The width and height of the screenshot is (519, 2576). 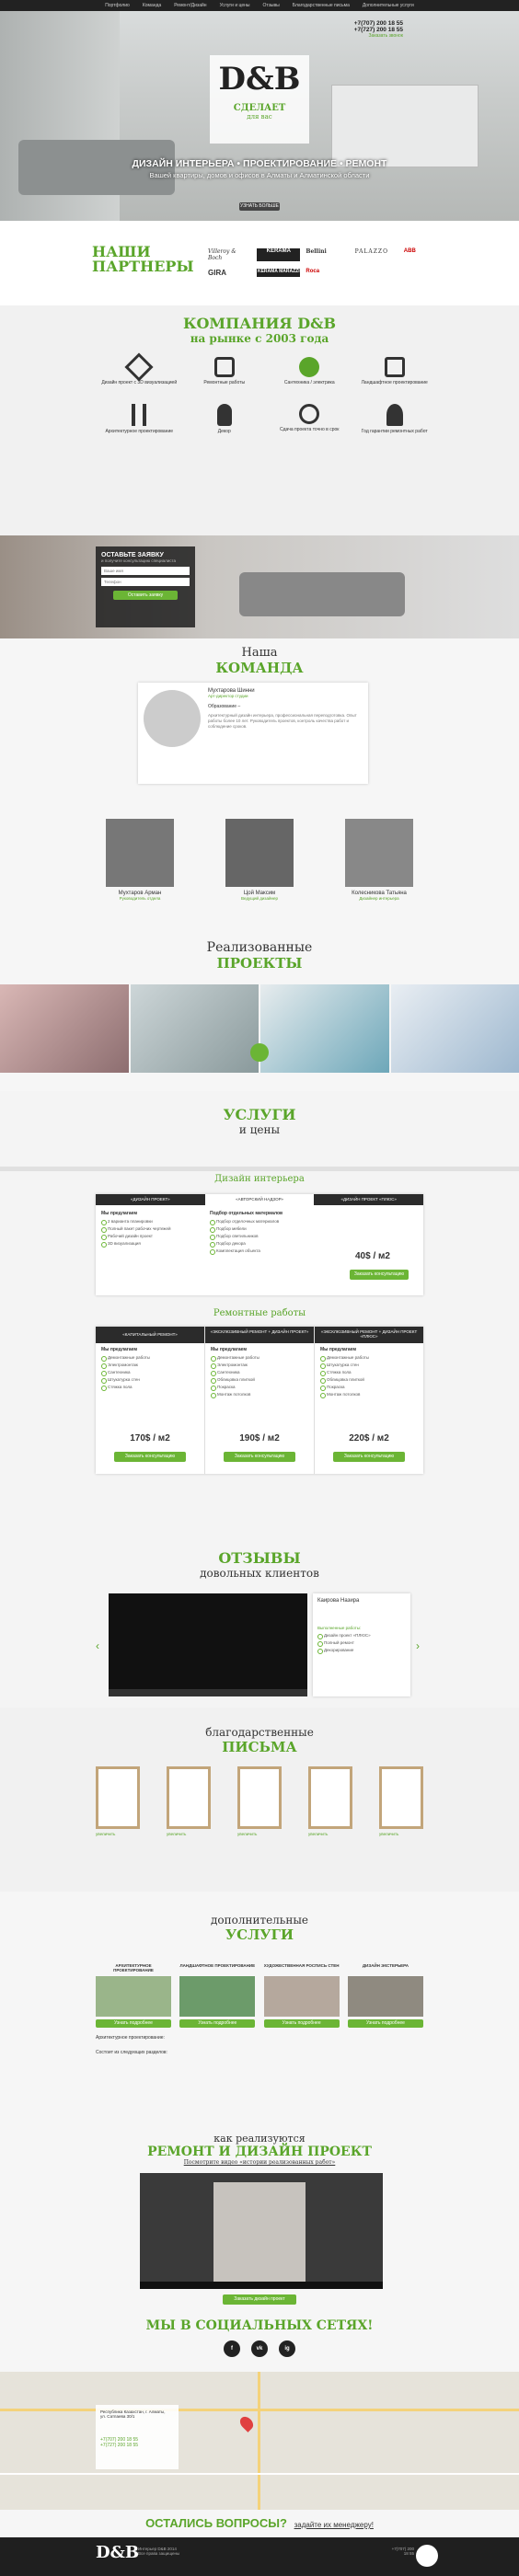 I want to click on clock-icon, so click(x=309, y=414).